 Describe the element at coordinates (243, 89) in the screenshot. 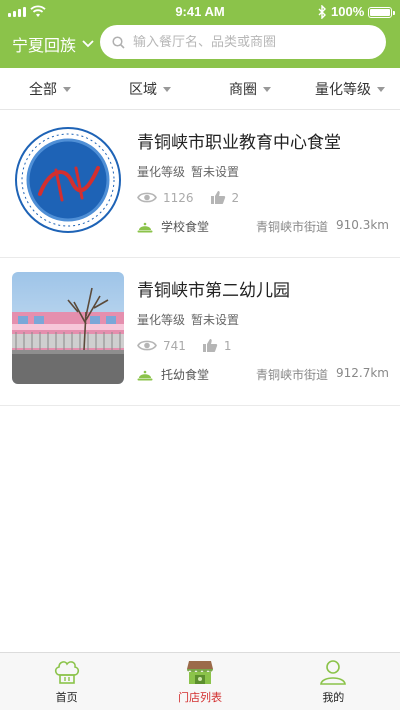

I see `filter-label: 商圈` at that location.